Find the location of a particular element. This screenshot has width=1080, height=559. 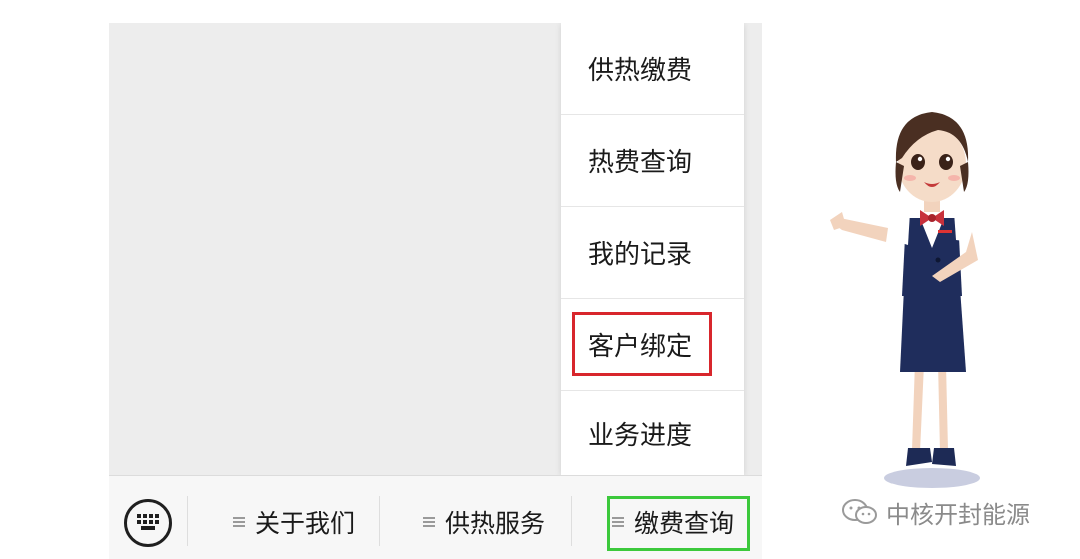

menu-item-label: 我的记录 is located at coordinates (640, 255).